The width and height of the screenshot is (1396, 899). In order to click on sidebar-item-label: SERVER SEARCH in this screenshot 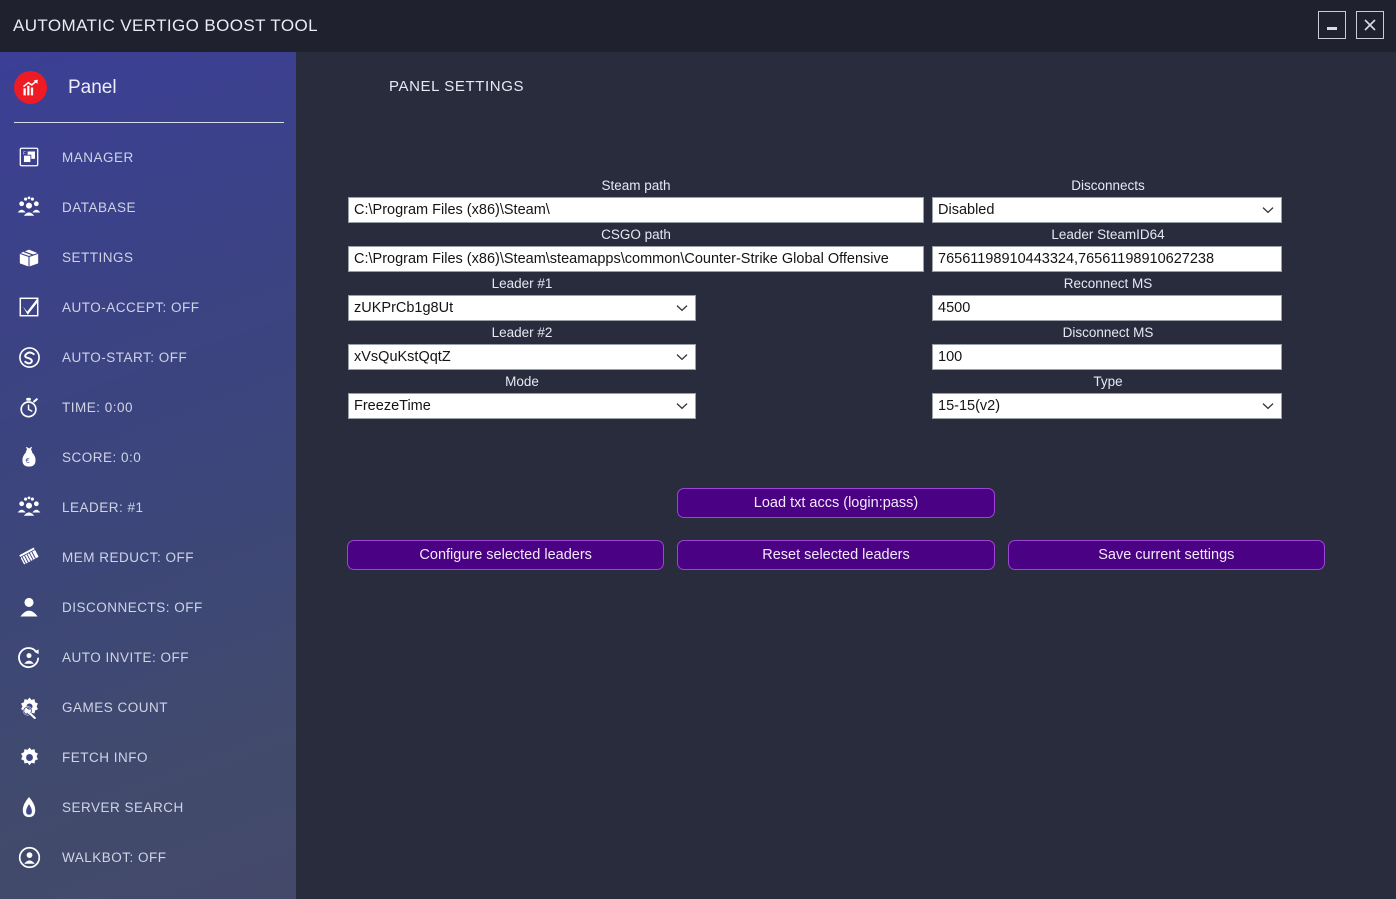, I will do `click(123, 807)`.